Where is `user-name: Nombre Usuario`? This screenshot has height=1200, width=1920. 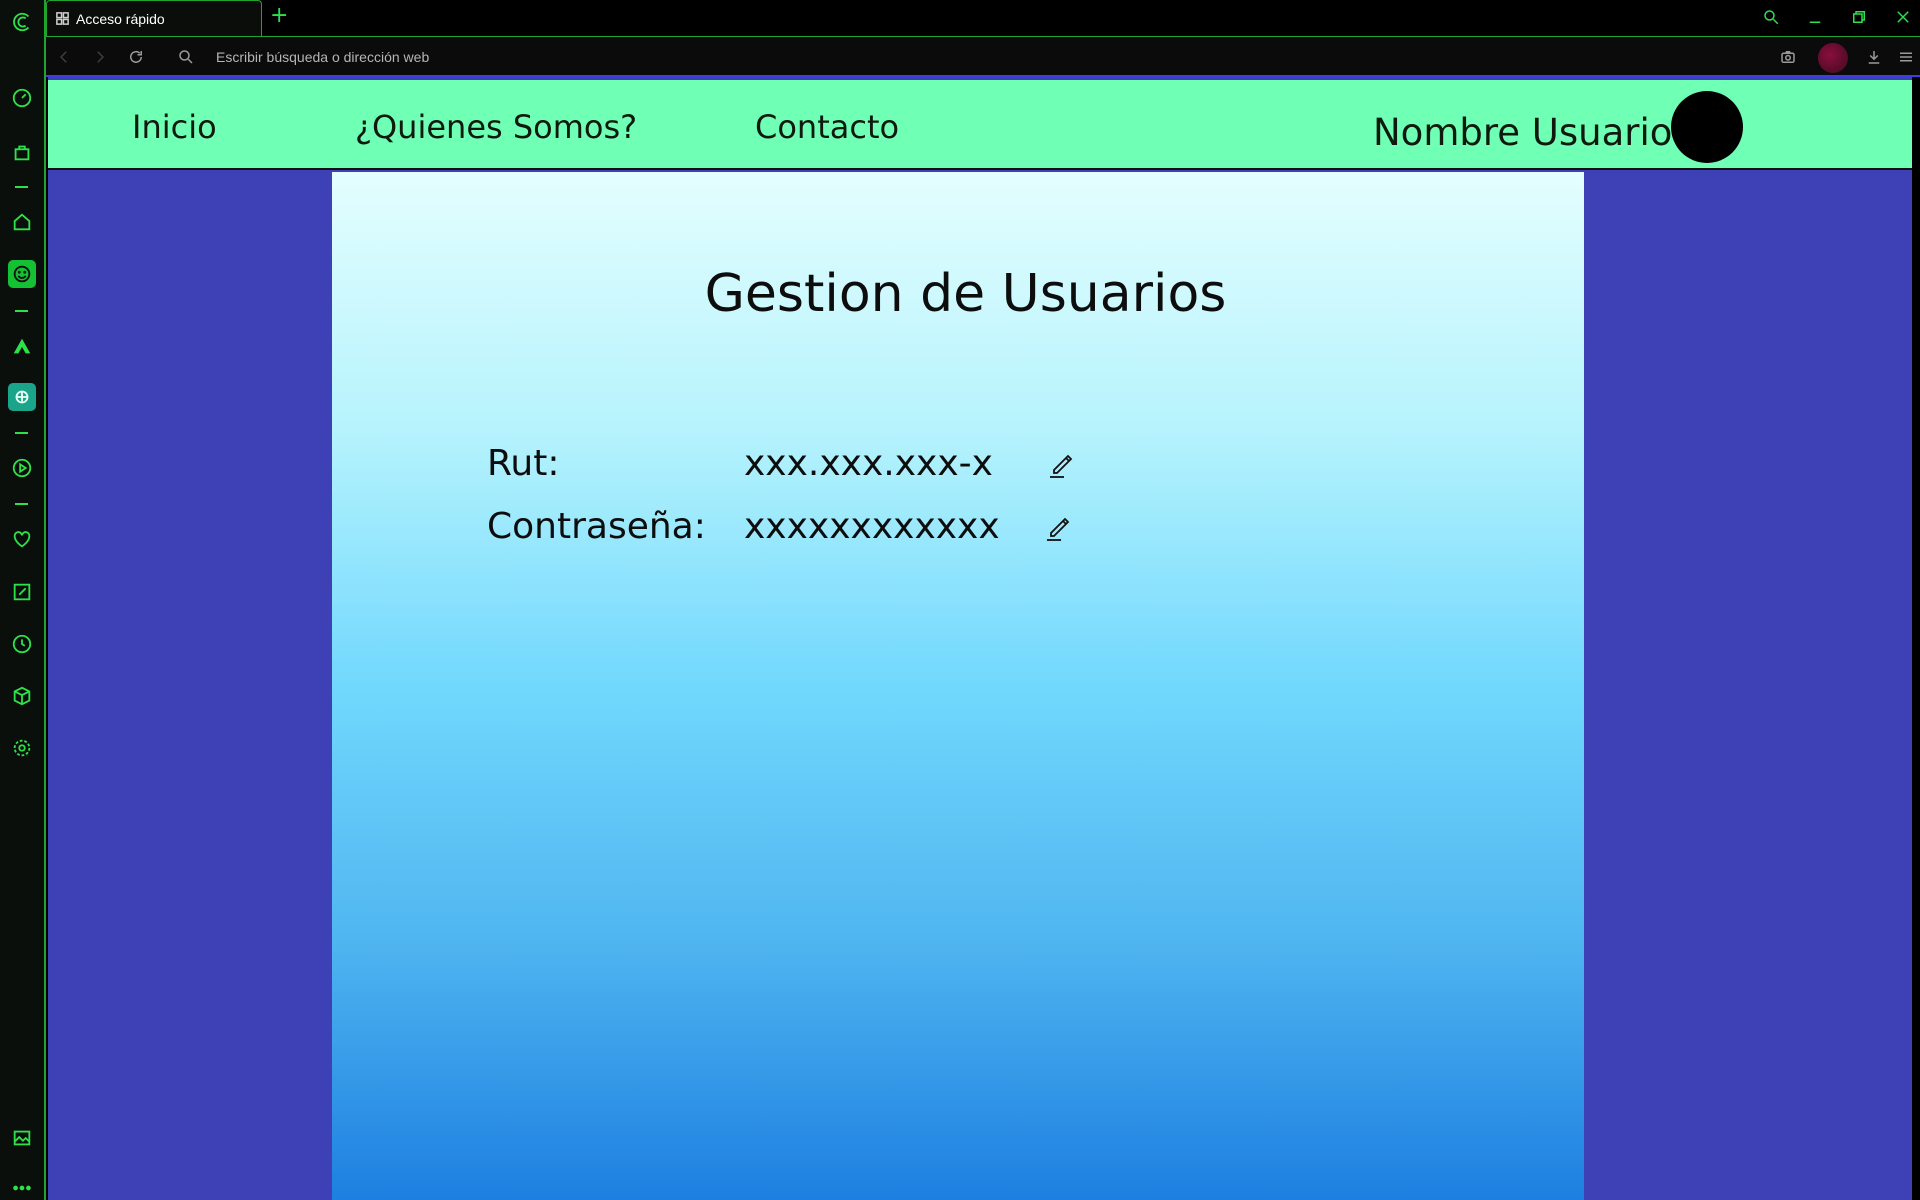 user-name: Nombre Usuario is located at coordinates (1522, 132).